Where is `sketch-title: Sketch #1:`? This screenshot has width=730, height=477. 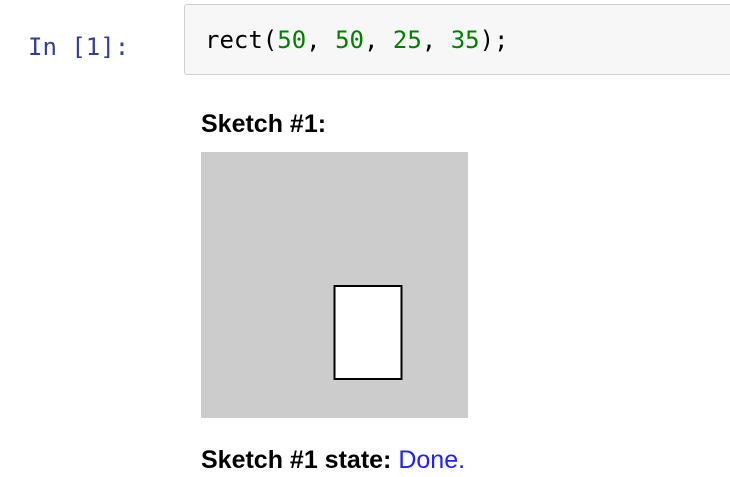 sketch-title: Sketch #1: is located at coordinates (264, 124).